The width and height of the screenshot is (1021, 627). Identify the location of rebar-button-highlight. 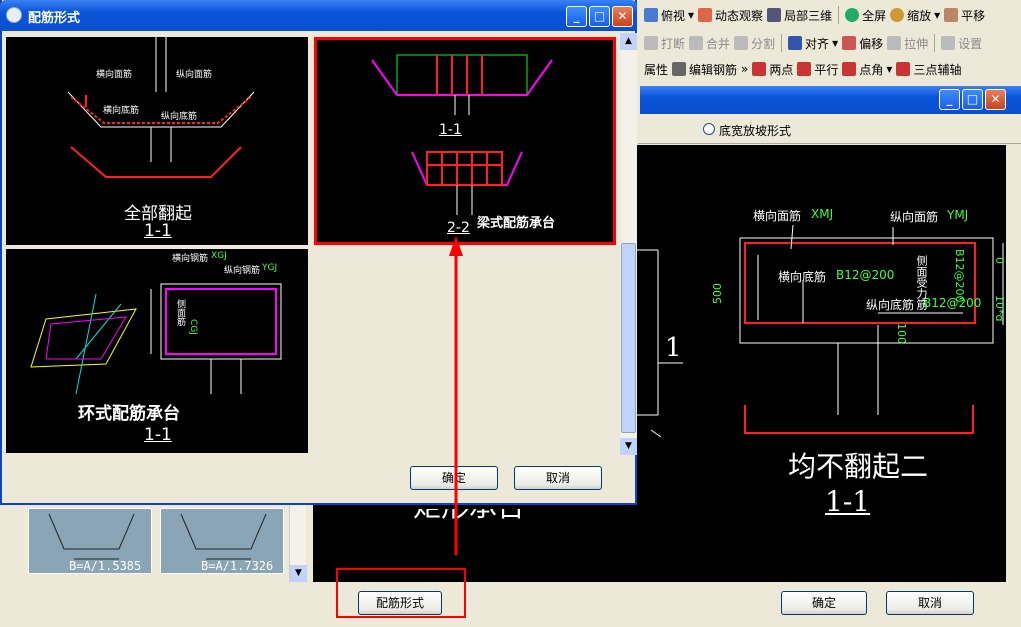
(401, 593).